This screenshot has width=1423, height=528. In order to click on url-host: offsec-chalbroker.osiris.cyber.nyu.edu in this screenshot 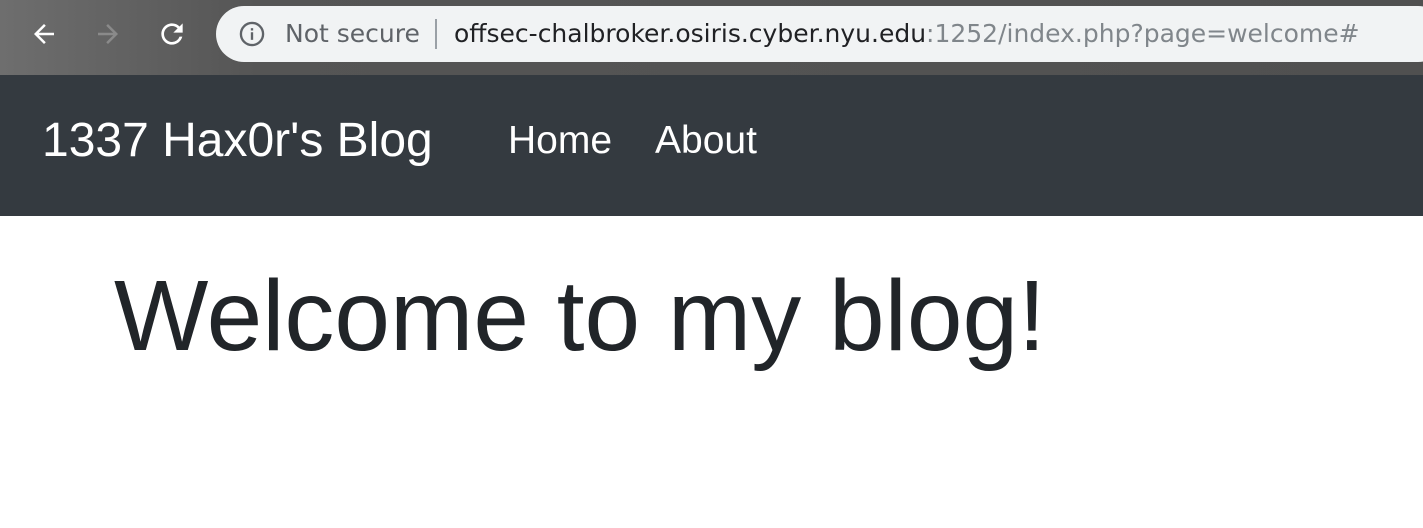, I will do `click(690, 33)`.